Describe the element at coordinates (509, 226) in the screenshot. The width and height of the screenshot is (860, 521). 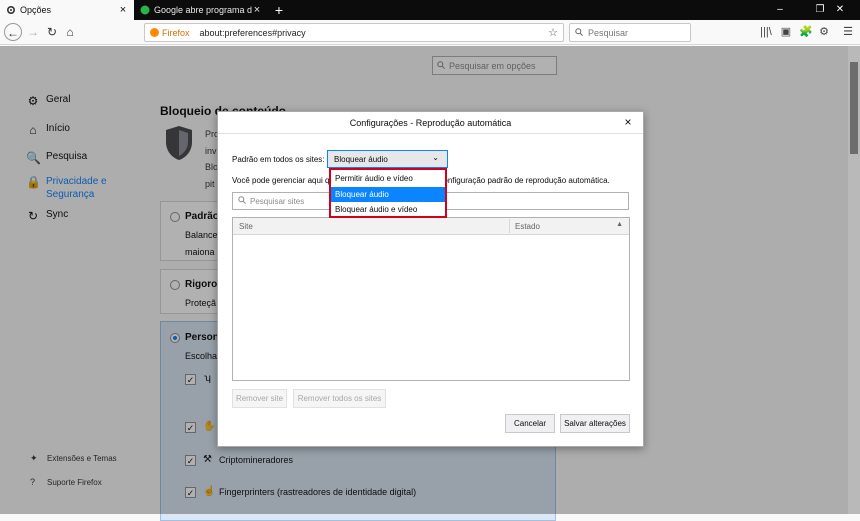
I see `column-divider` at that location.